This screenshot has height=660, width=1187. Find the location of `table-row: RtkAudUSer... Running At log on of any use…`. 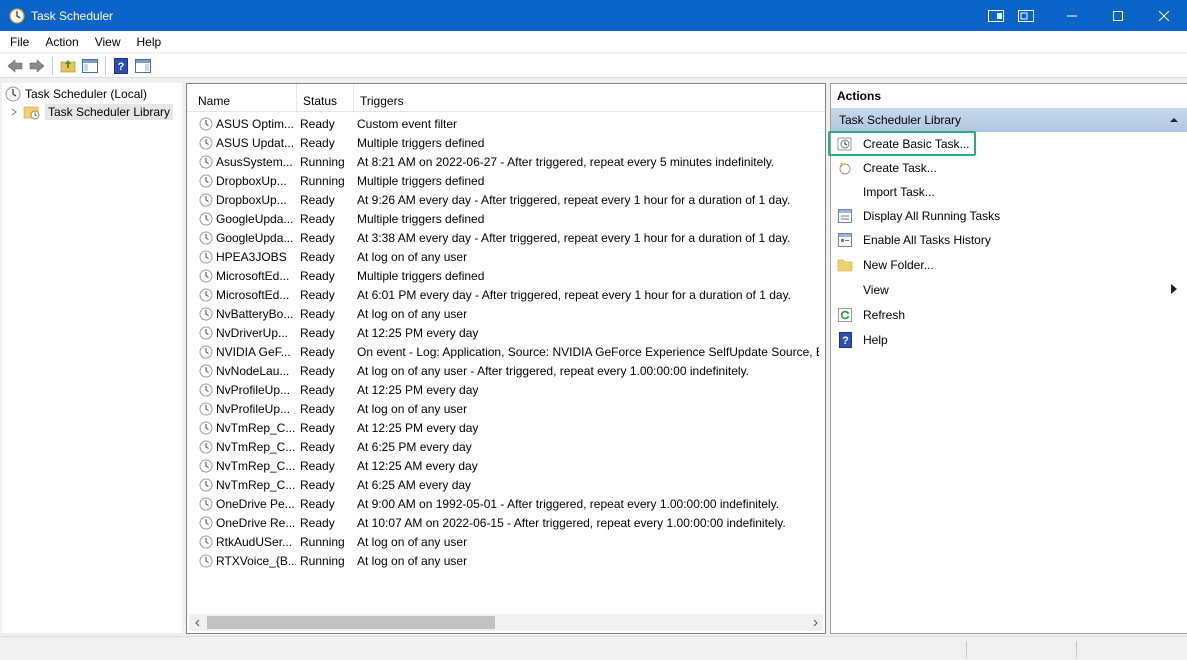

table-row: RtkAudUSer... Running At log on of any use… is located at coordinates (503, 541).